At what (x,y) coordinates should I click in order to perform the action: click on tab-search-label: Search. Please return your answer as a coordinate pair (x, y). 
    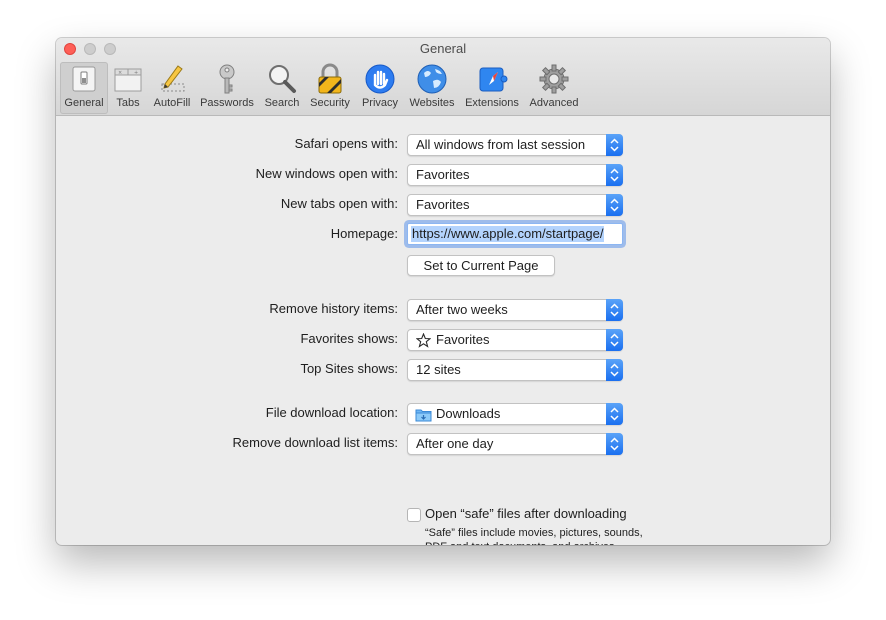
    Looking at the image, I should click on (282, 103).